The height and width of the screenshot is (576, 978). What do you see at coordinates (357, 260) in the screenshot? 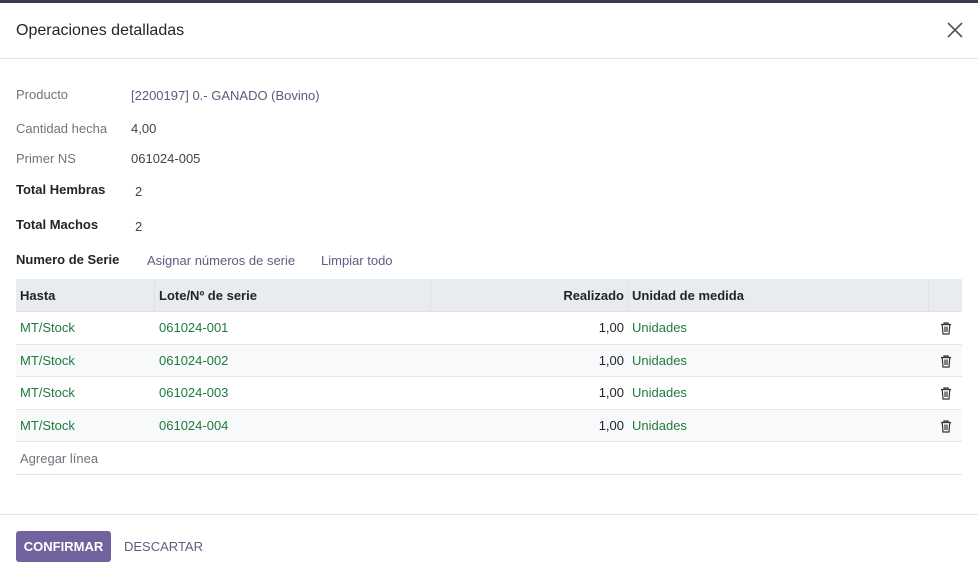
I see `clear-all-link: Limpiar todo` at bounding box center [357, 260].